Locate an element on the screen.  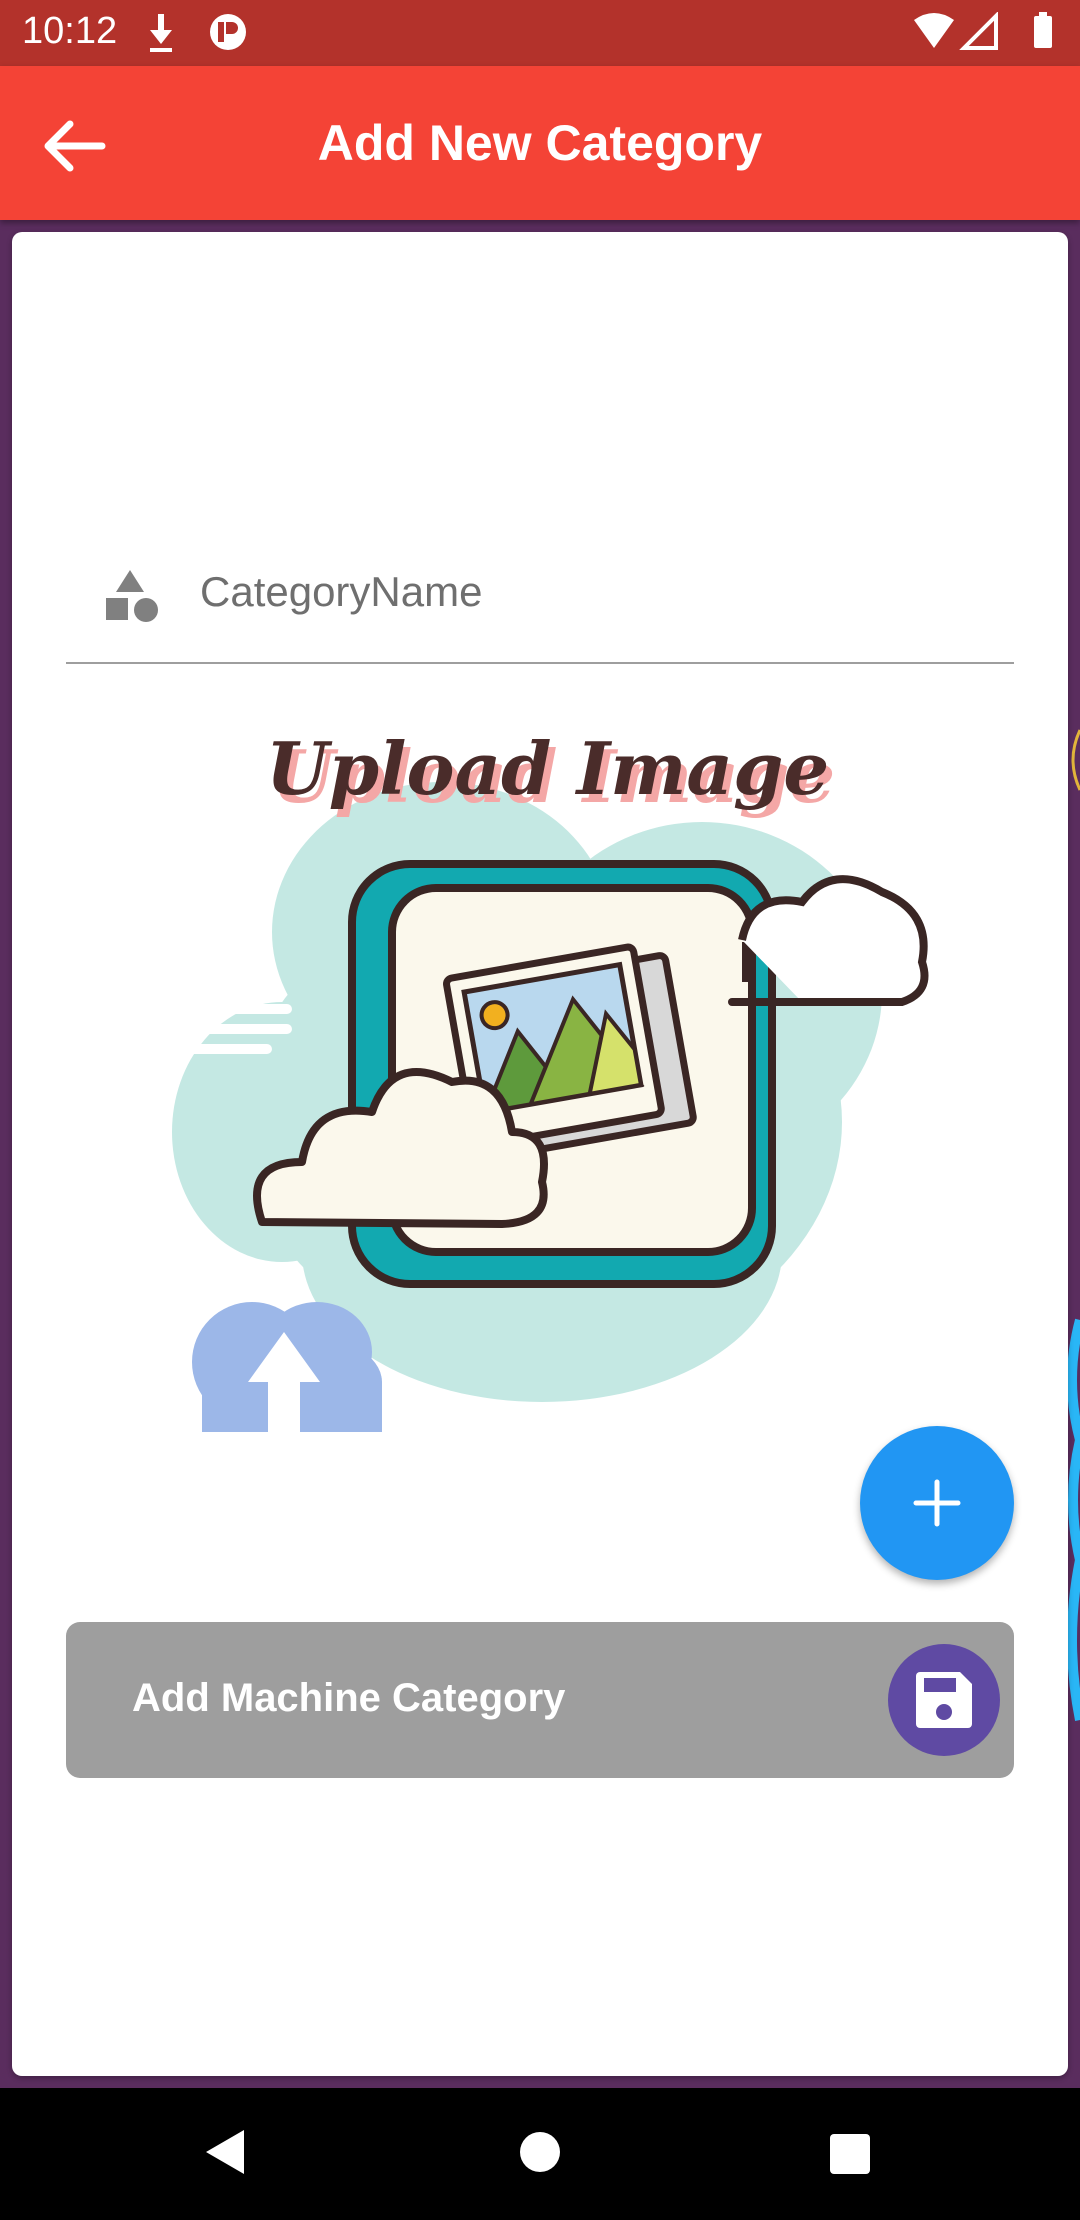
status-right-icons is located at coordinates (987, 34).